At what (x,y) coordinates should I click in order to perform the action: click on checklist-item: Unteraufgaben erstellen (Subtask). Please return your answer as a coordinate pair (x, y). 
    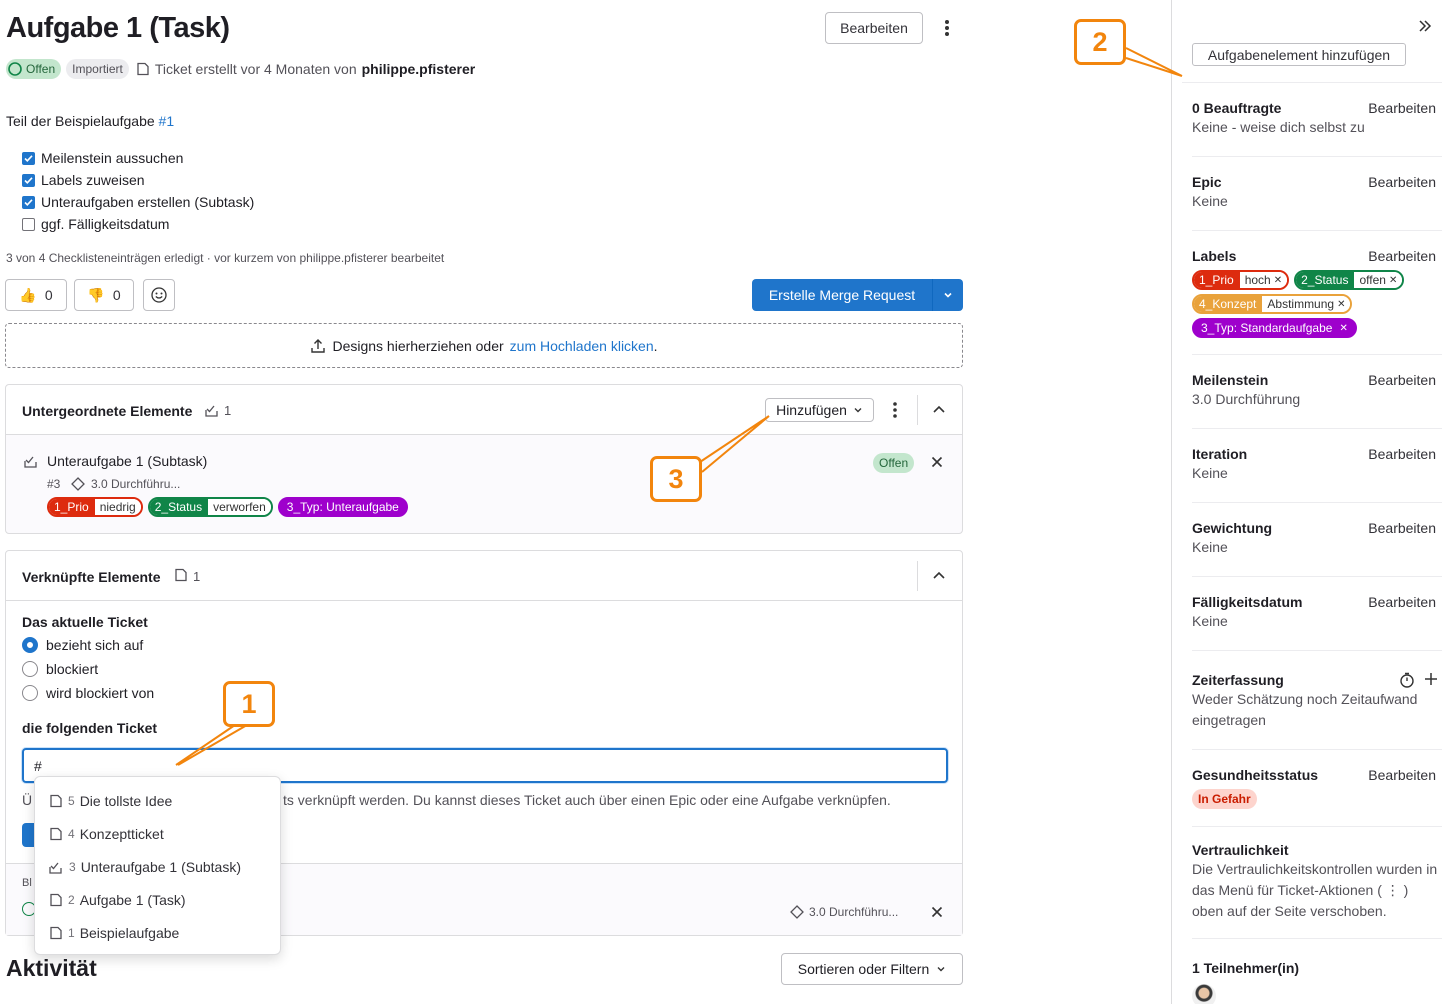
    Looking at the image, I should click on (138, 202).